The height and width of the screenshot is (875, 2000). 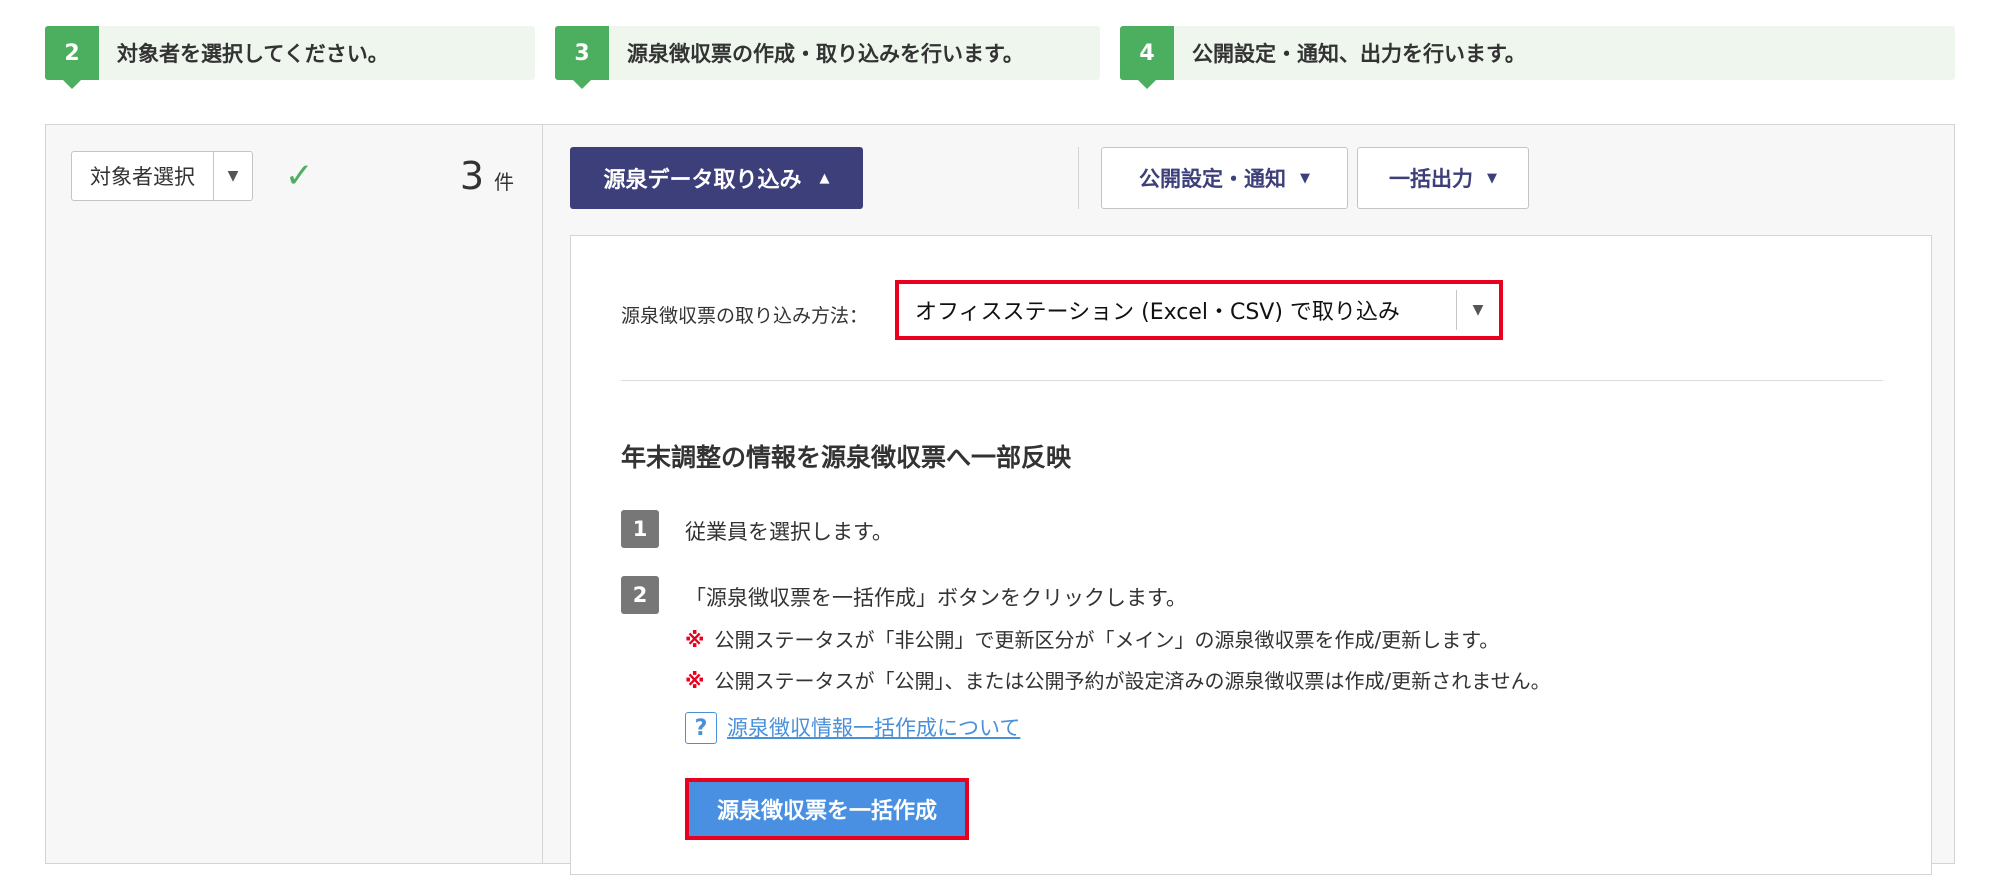 I want to click on step-4-number: 4, so click(x=1147, y=57).